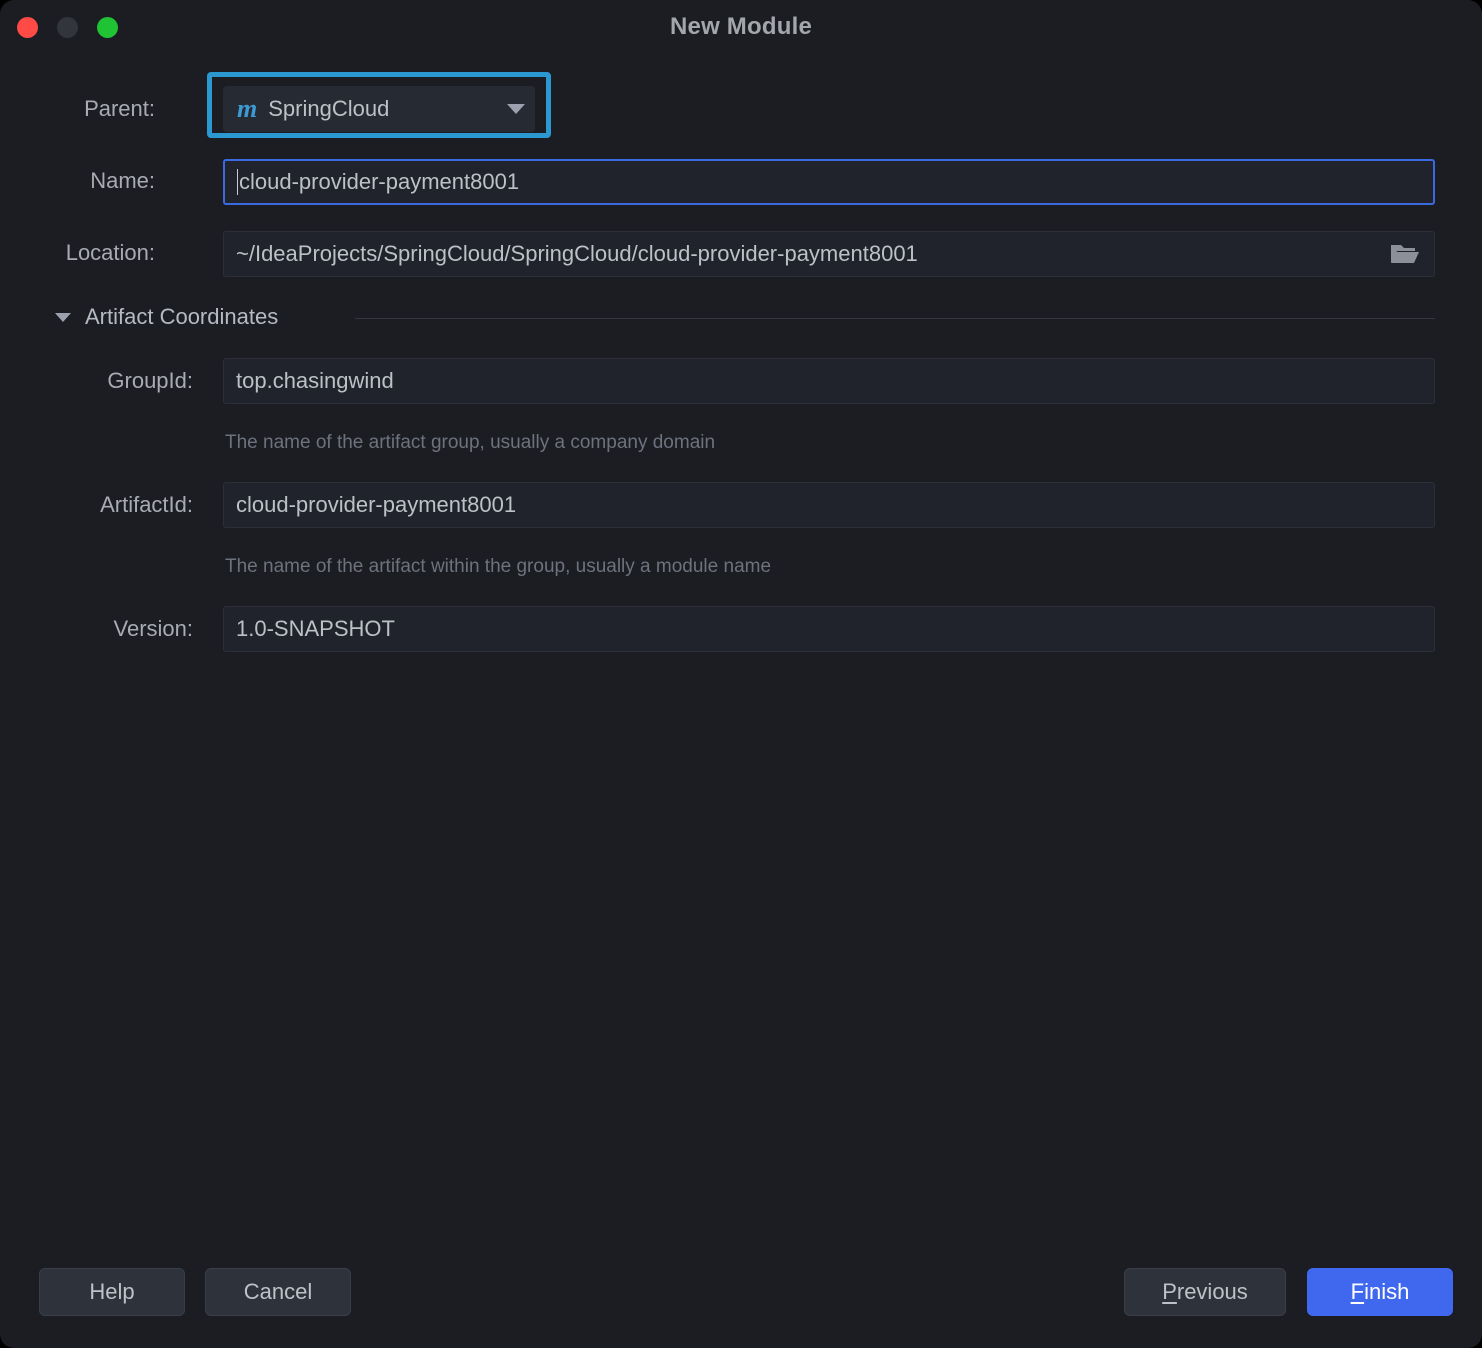  I want to click on group-id-input: top.chasingwind, so click(829, 381).